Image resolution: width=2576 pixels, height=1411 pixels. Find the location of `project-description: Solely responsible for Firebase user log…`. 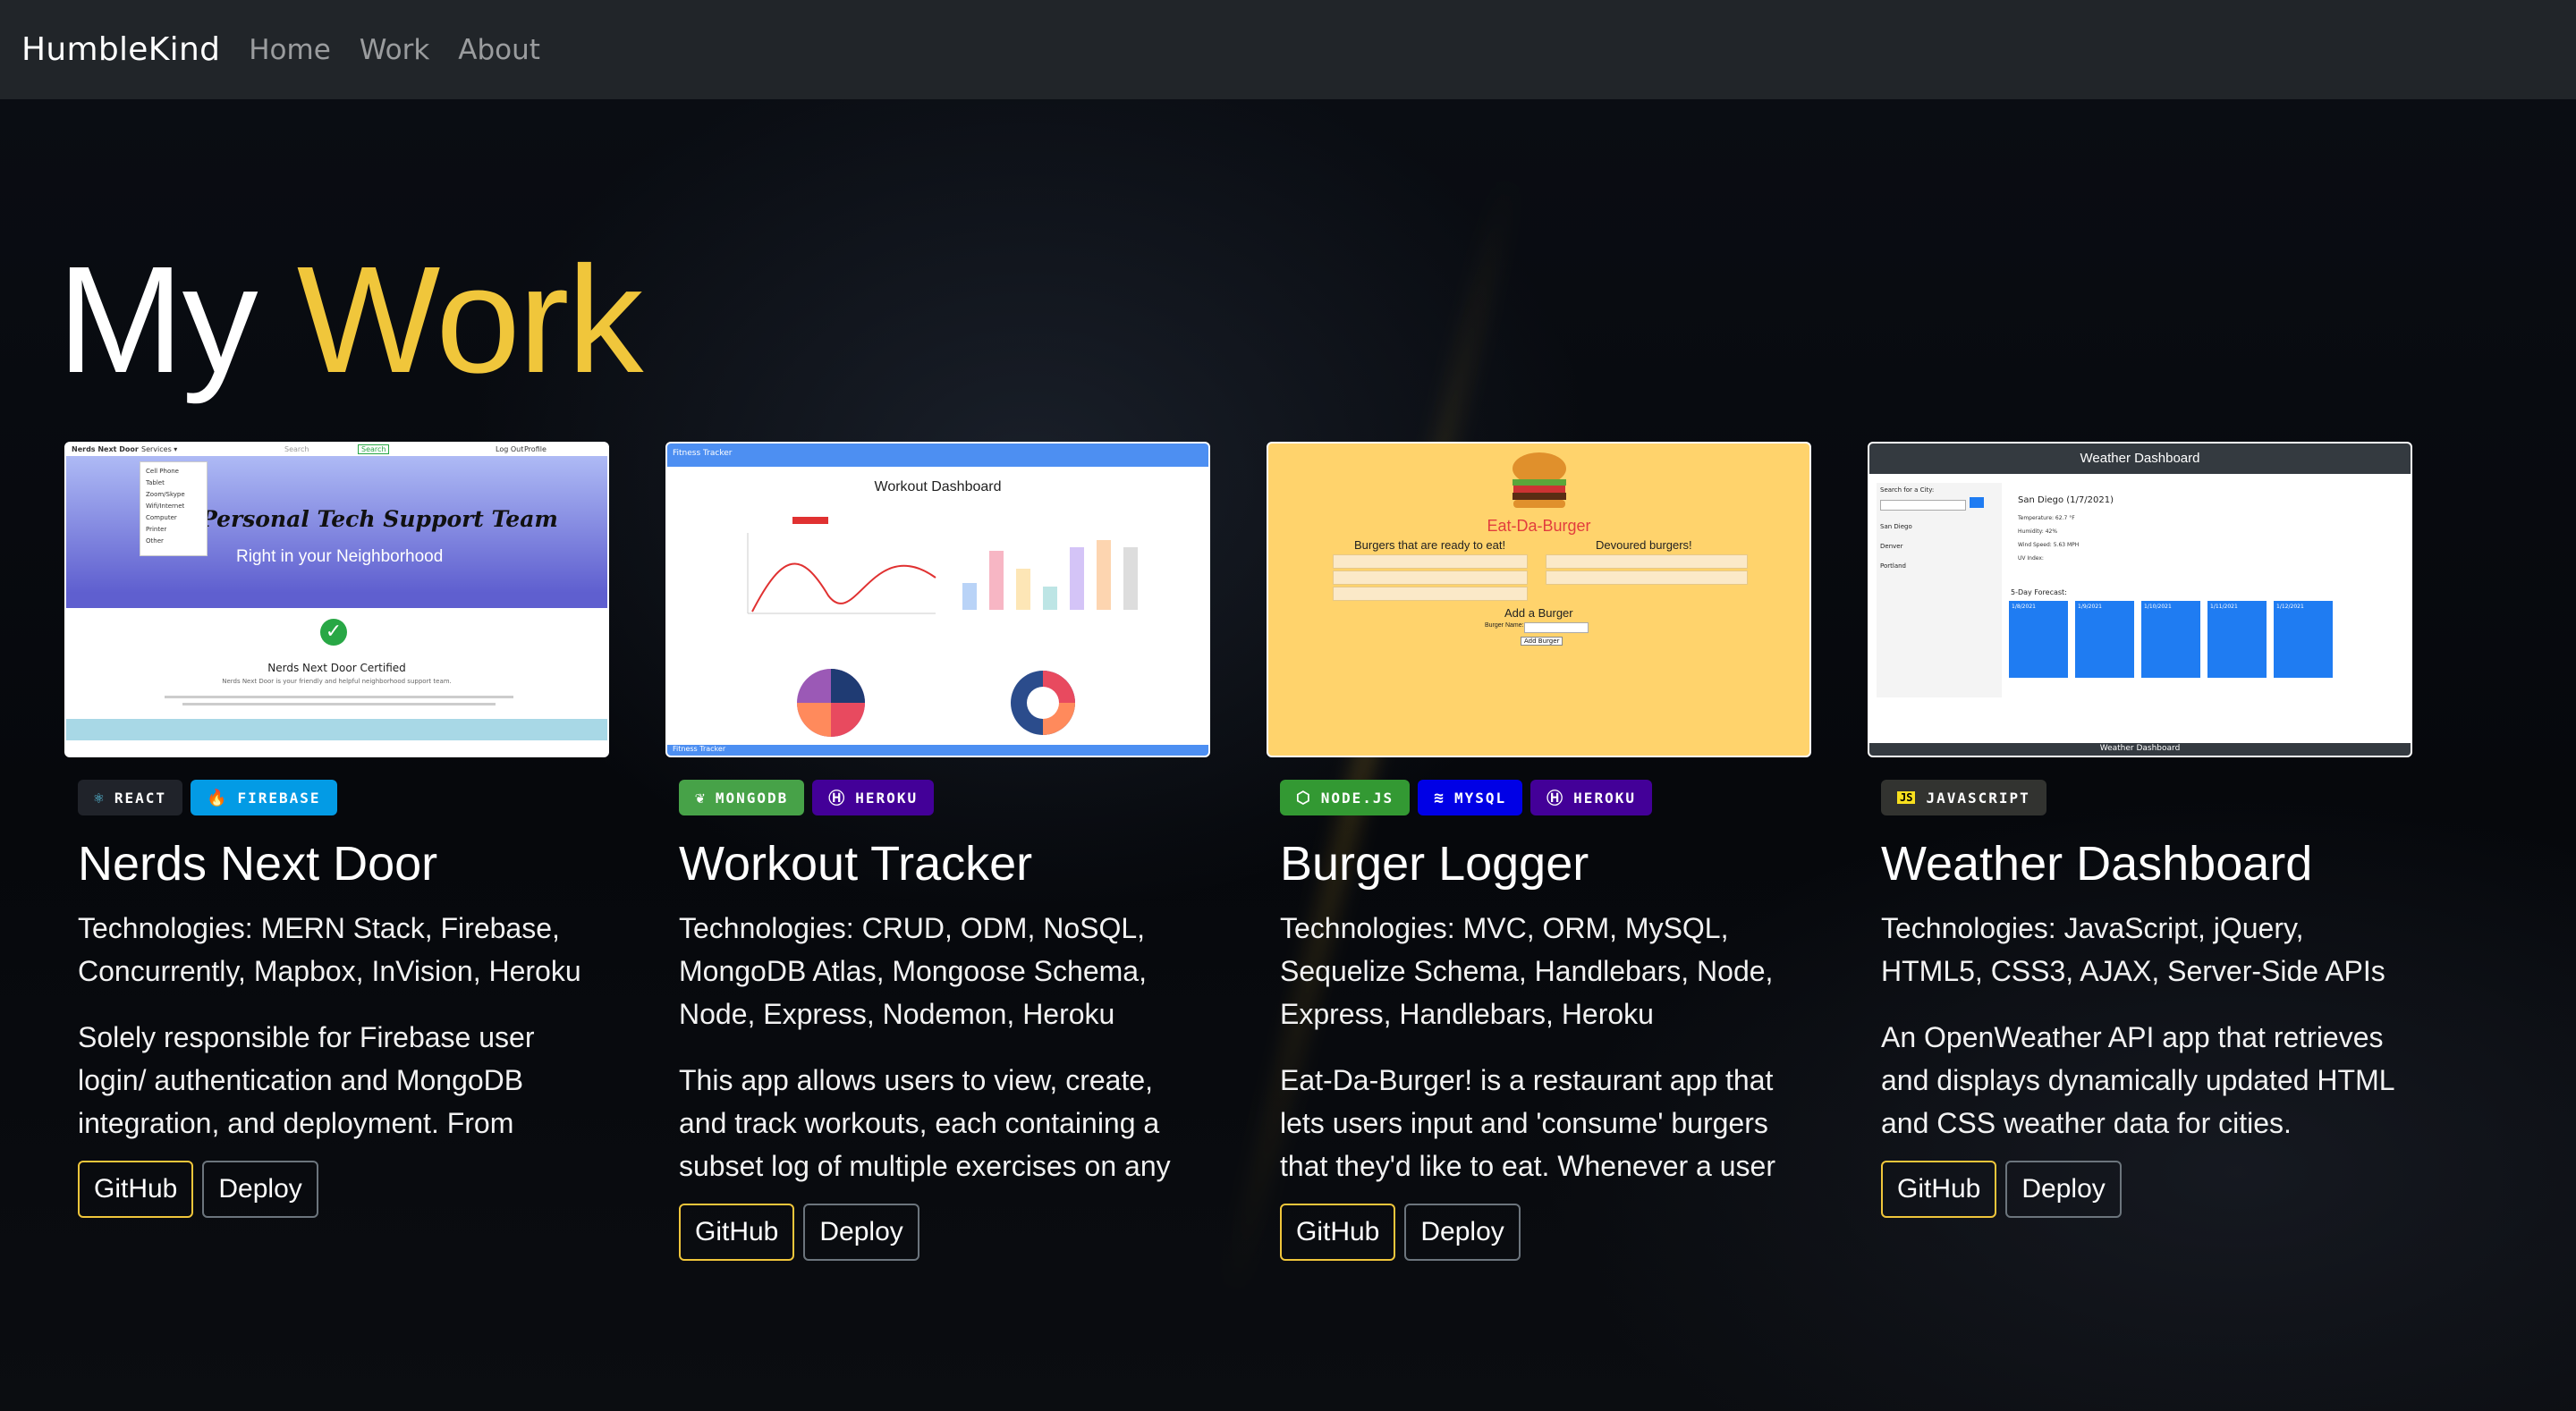

project-description: Solely responsible for Firebase user log… is located at coordinates (306, 1080).